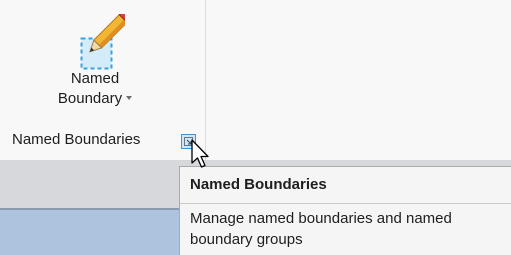  I want to click on named-boundary-label-line2: Boundary, so click(95, 98).